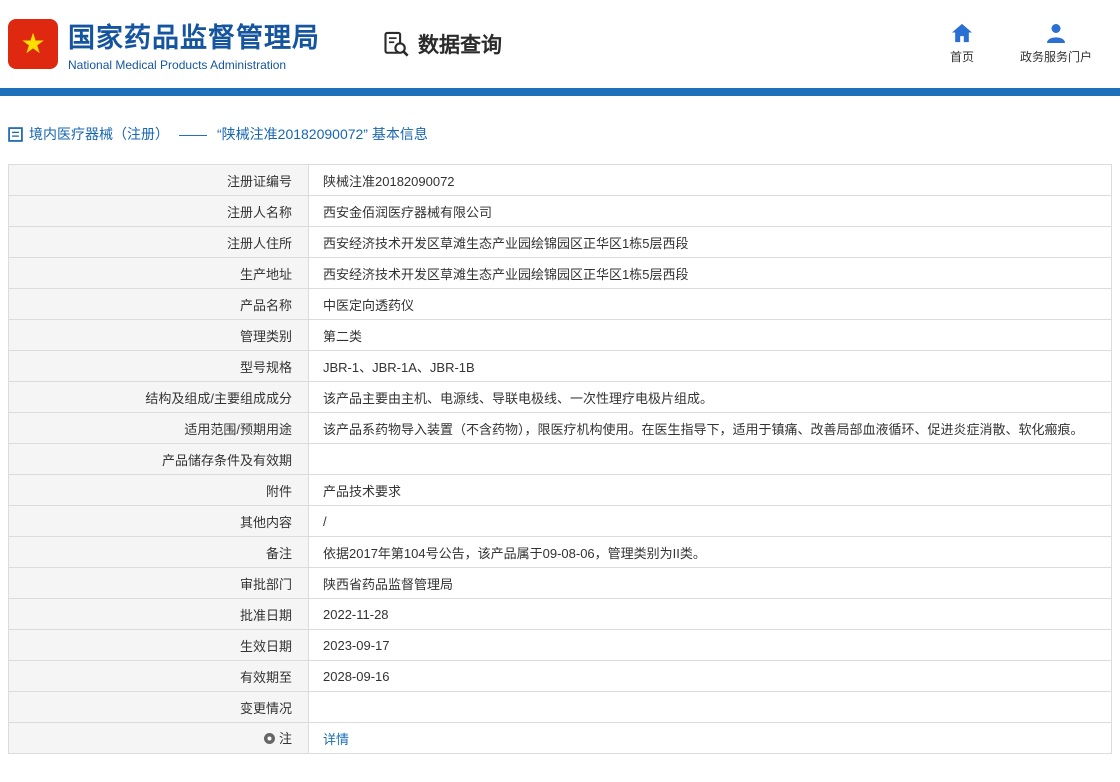 The image size is (1120, 782). What do you see at coordinates (158, 614) in the screenshot?
I see `row-label: 批准日期` at bounding box center [158, 614].